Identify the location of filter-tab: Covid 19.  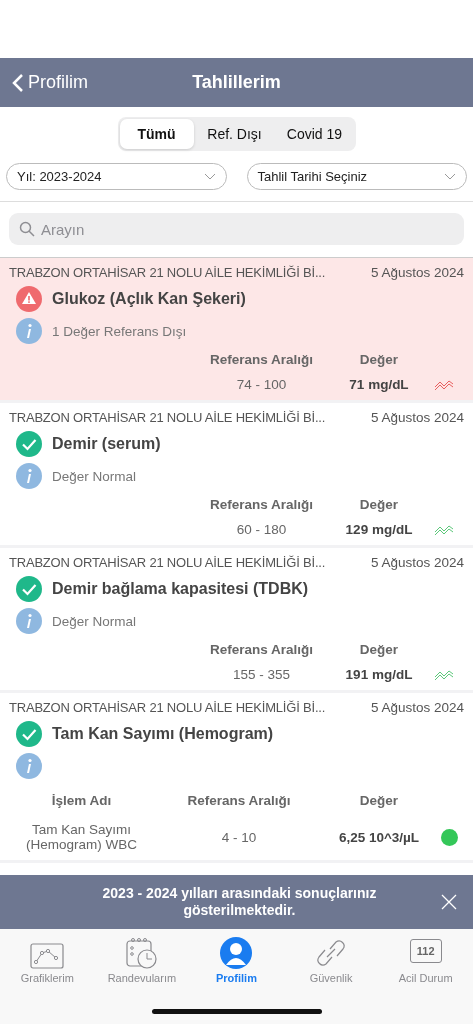
(314, 134).